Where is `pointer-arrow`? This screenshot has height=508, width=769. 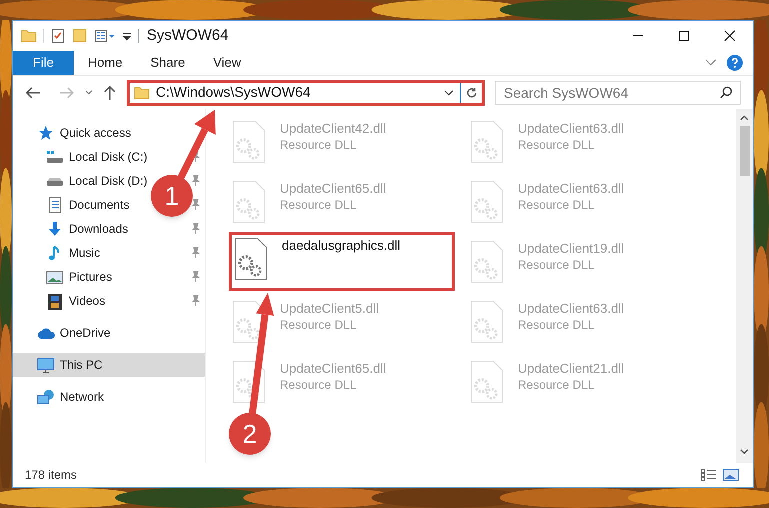
pointer-arrow is located at coordinates (196, 146).